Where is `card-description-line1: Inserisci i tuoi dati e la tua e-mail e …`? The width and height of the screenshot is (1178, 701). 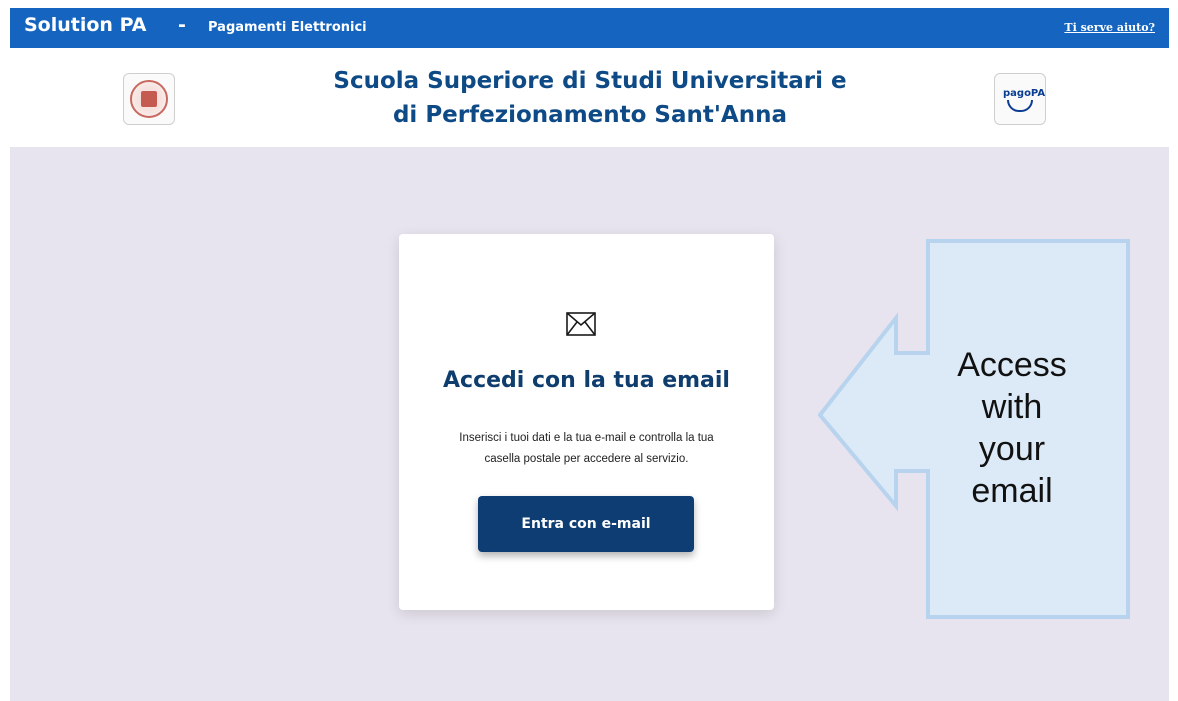 card-description-line1: Inserisci i tuoi dati e la tua e-mail e … is located at coordinates (586, 438).